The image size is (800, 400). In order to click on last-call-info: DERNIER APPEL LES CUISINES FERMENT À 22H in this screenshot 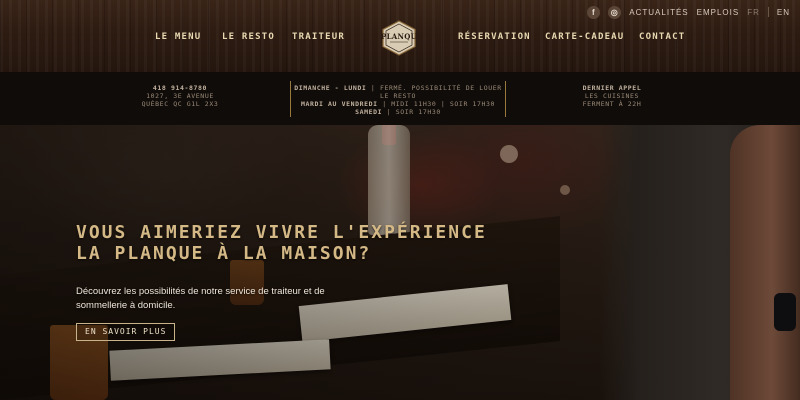, I will do `click(612, 96)`.